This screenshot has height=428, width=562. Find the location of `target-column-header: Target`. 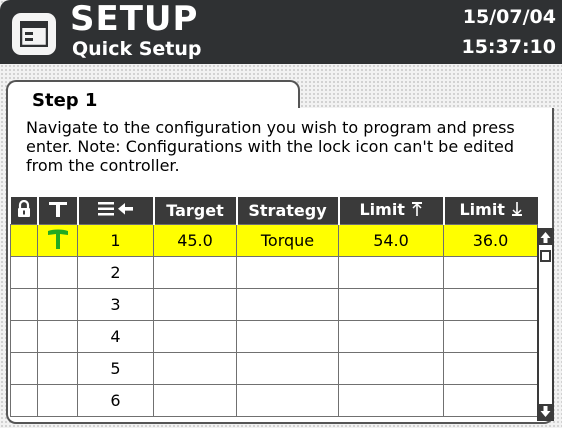

target-column-header: Target is located at coordinates (195, 211).